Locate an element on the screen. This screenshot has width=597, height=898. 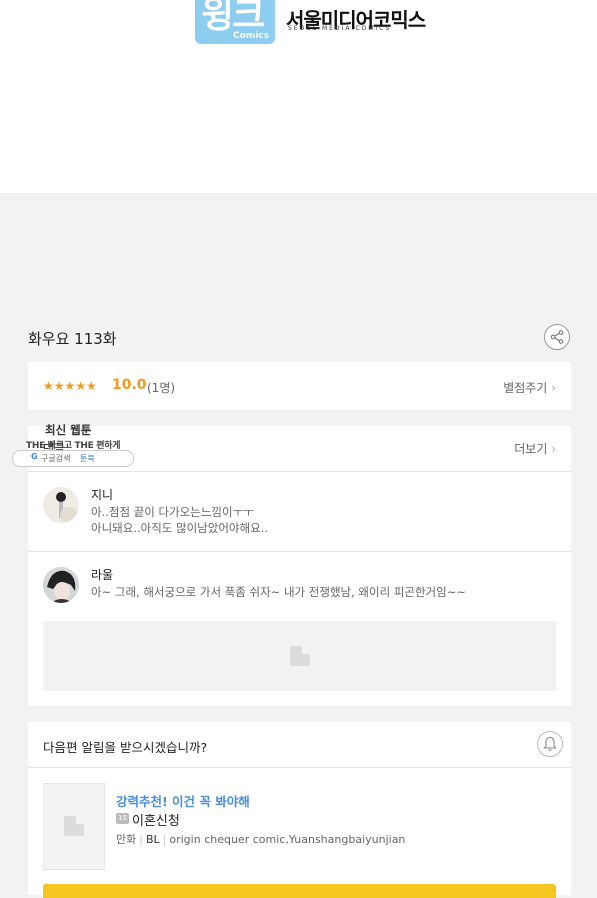
share-icon is located at coordinates (557, 337).